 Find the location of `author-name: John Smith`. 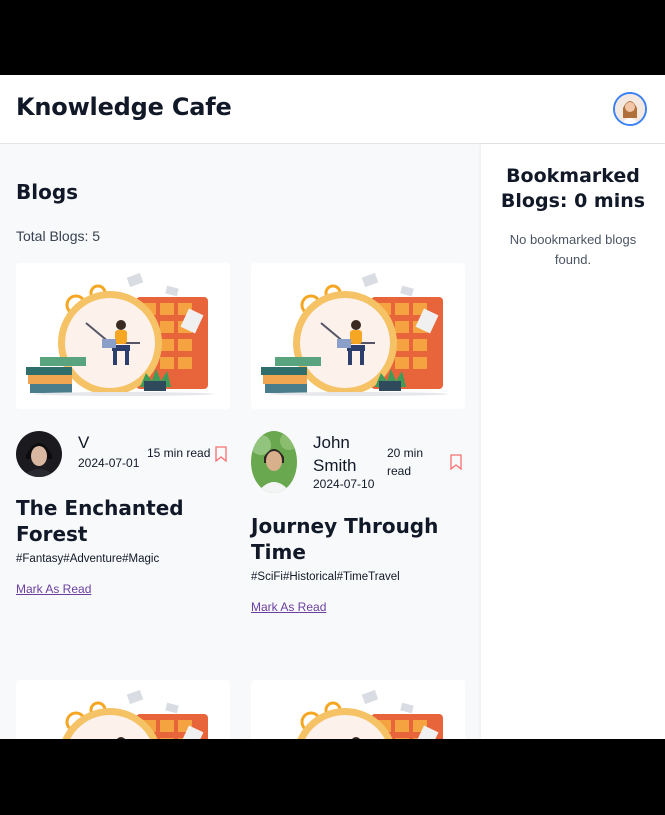

author-name: John Smith is located at coordinates (335, 454).